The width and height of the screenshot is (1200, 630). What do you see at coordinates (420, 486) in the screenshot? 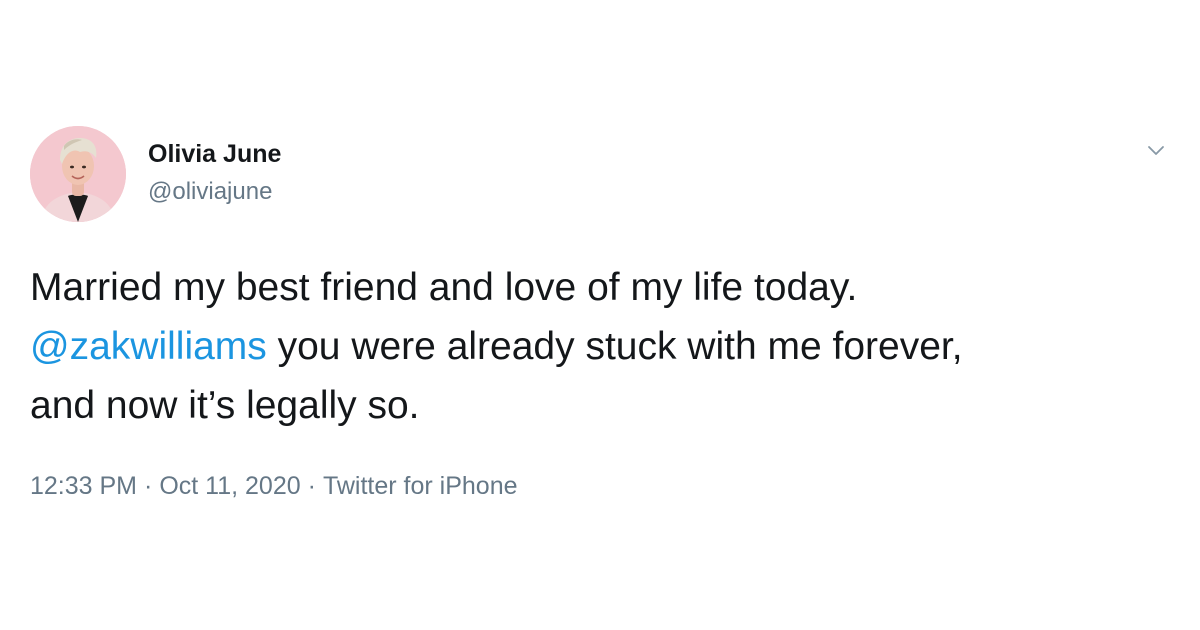
I see `tweet-source-link: Twitter for iPhone` at bounding box center [420, 486].